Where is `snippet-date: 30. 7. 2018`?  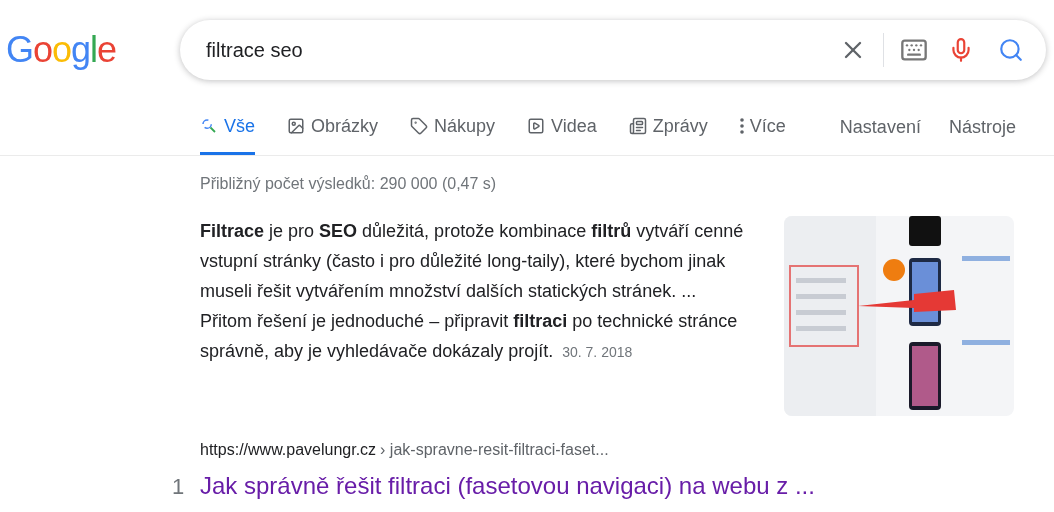 snippet-date: 30. 7. 2018 is located at coordinates (597, 352).